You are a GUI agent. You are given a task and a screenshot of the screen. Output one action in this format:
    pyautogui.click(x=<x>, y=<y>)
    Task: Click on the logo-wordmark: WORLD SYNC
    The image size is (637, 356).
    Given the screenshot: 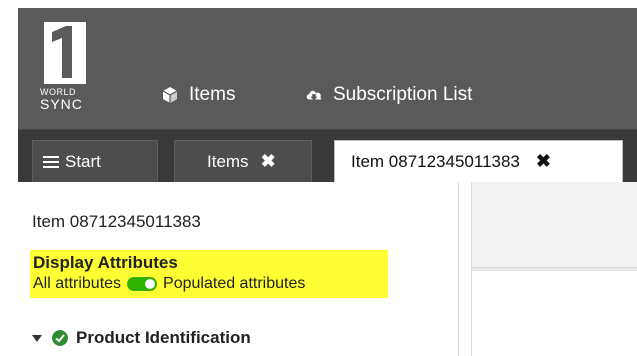 What is the action you would take?
    pyautogui.click(x=61, y=100)
    